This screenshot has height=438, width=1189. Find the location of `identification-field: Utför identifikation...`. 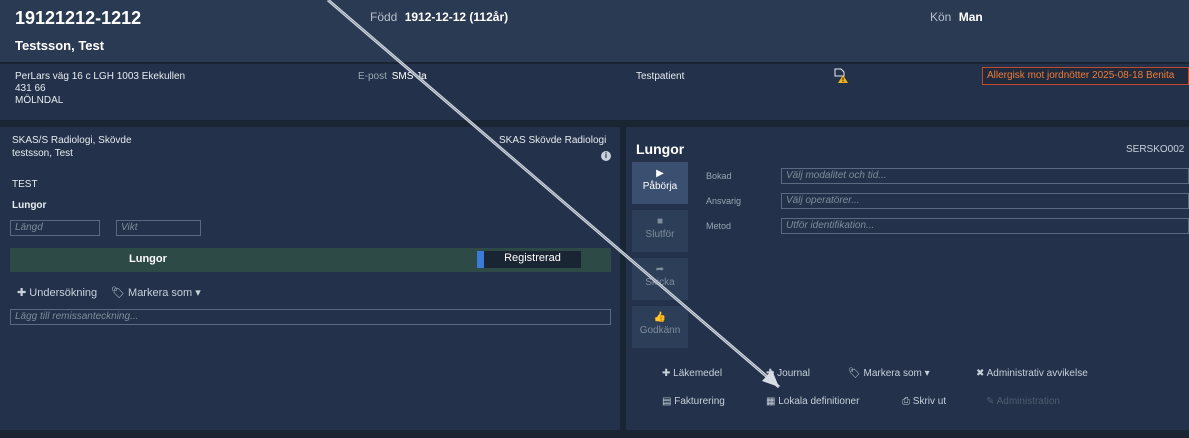

identification-field: Utför identifikation... is located at coordinates (985, 226).